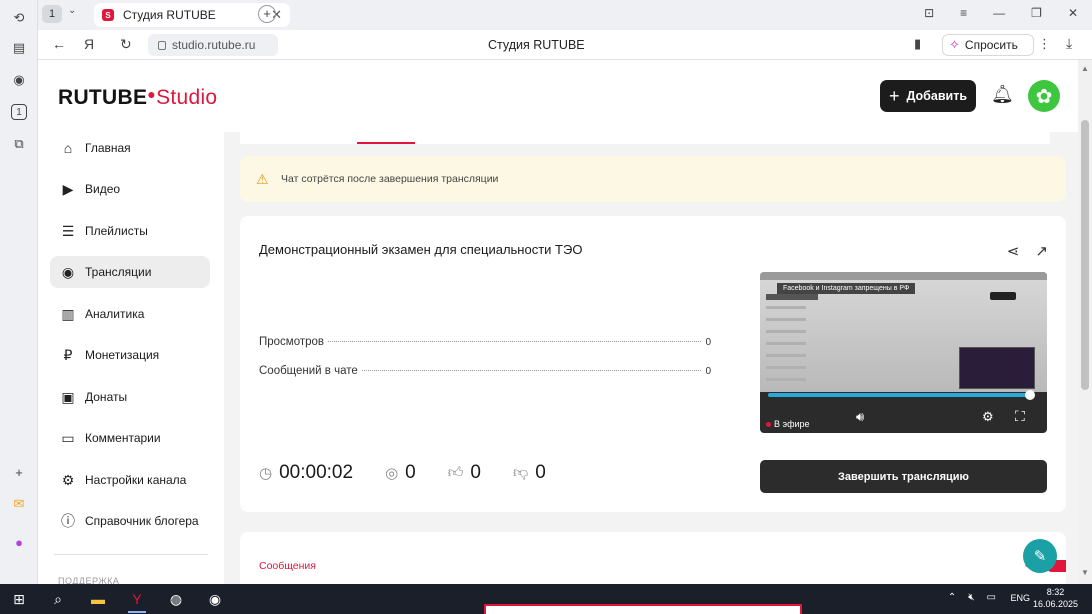 Image resolution: width=1092 pixels, height=614 pixels. I want to click on sidebar-item-label: Плейлисты, so click(116, 231).